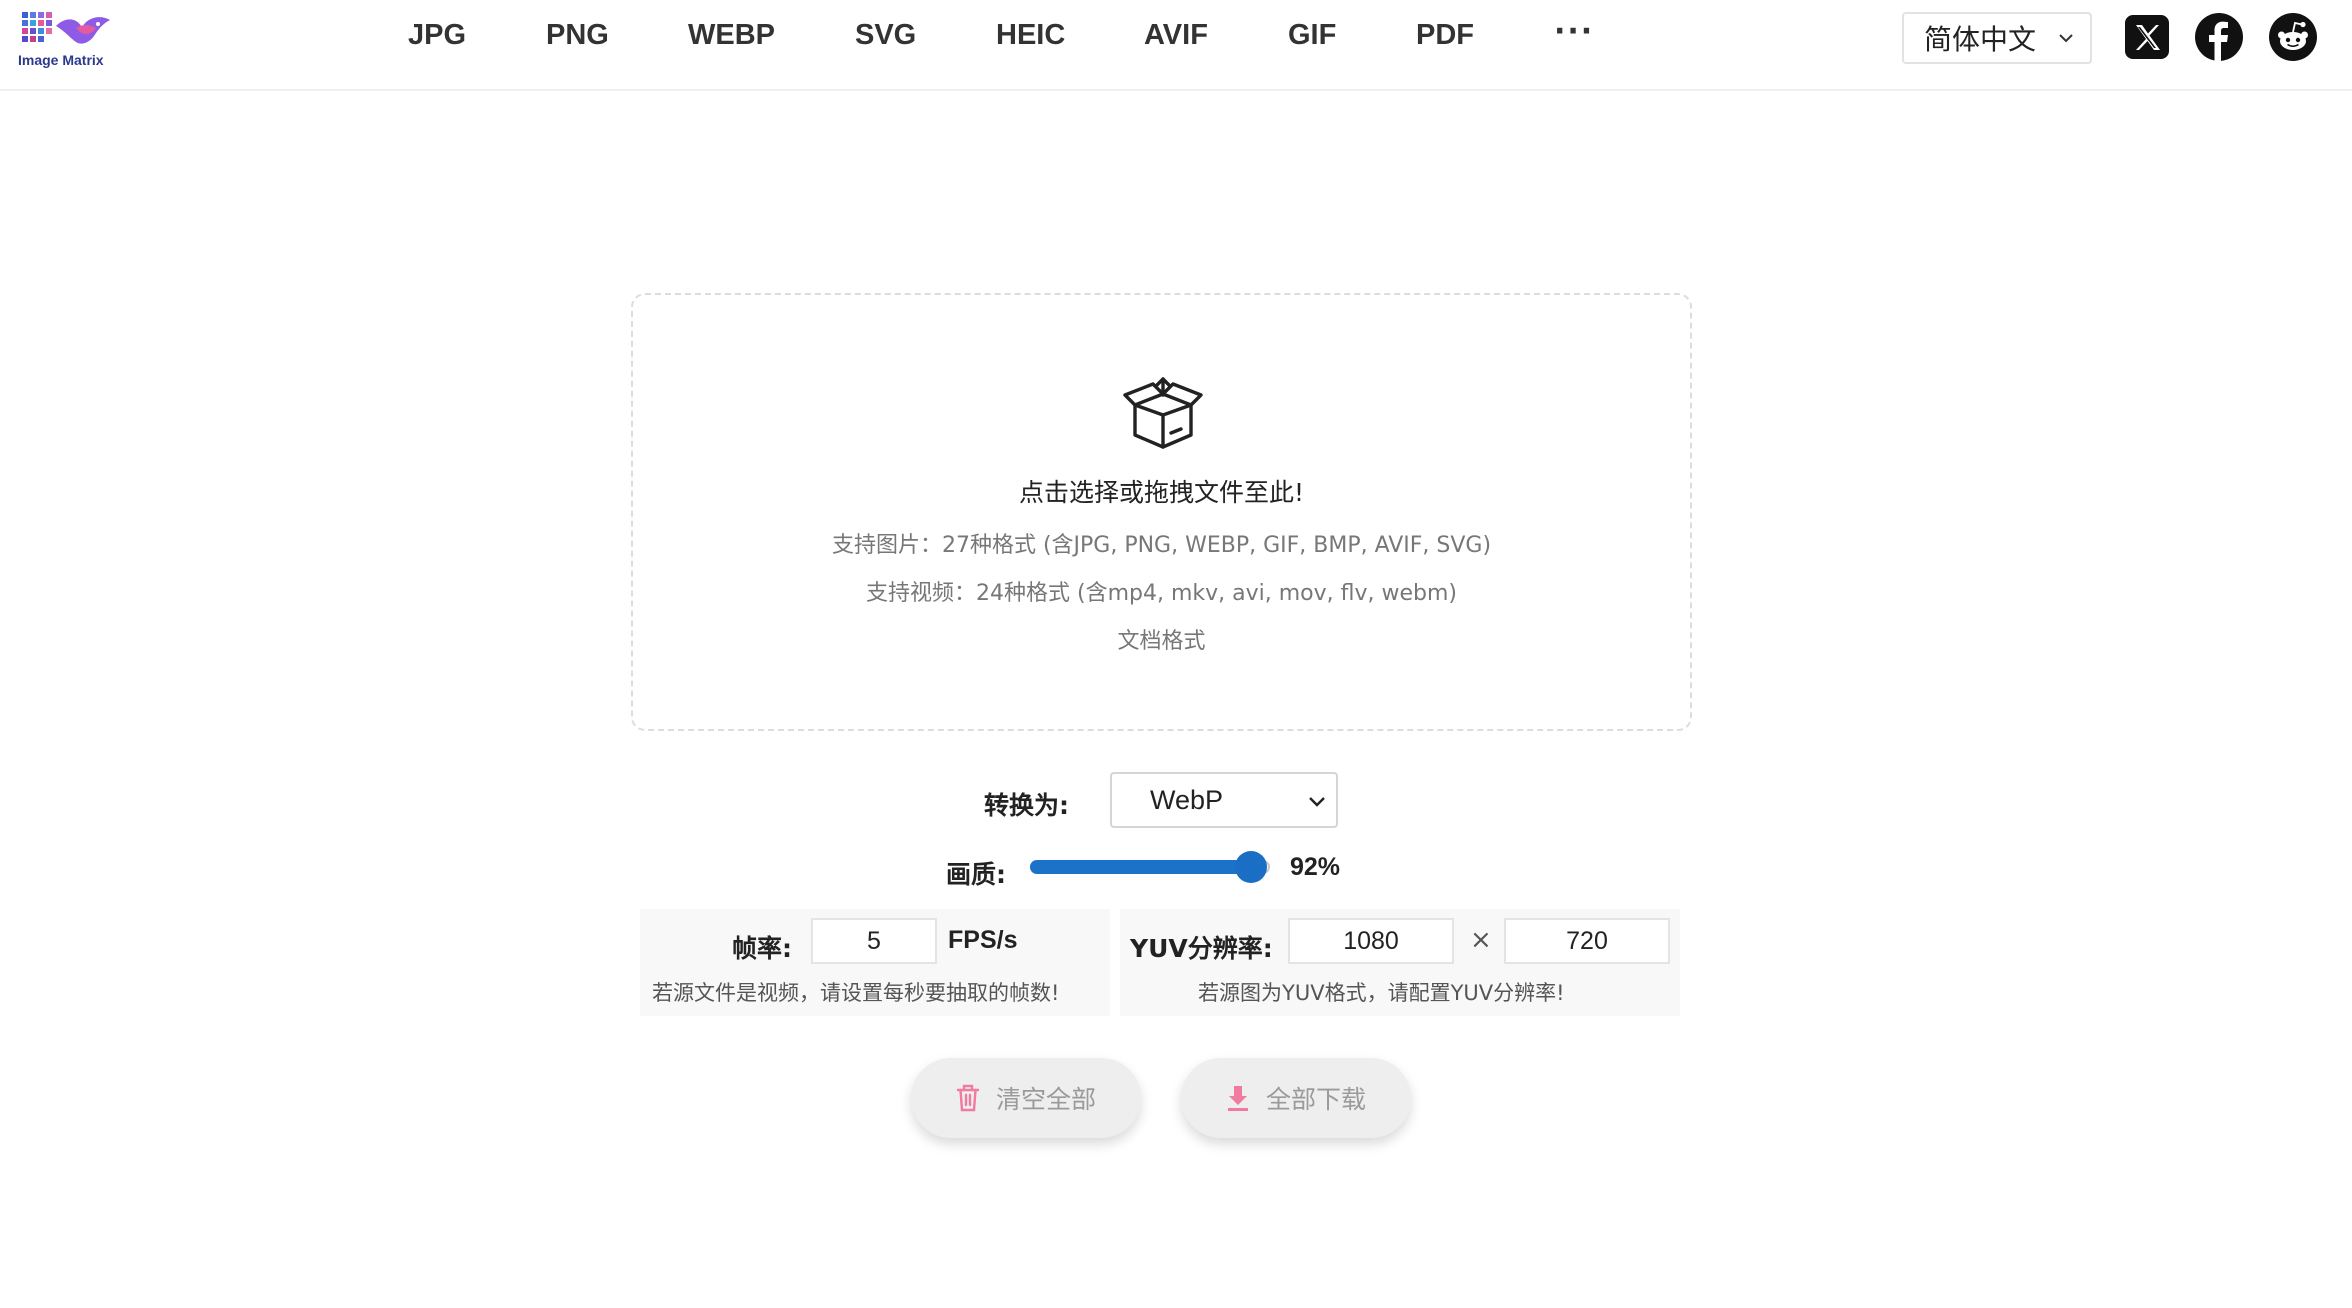 This screenshot has height=1308, width=2352. What do you see at coordinates (1140, 867) in the screenshot?
I see `quality-slider-fill` at bounding box center [1140, 867].